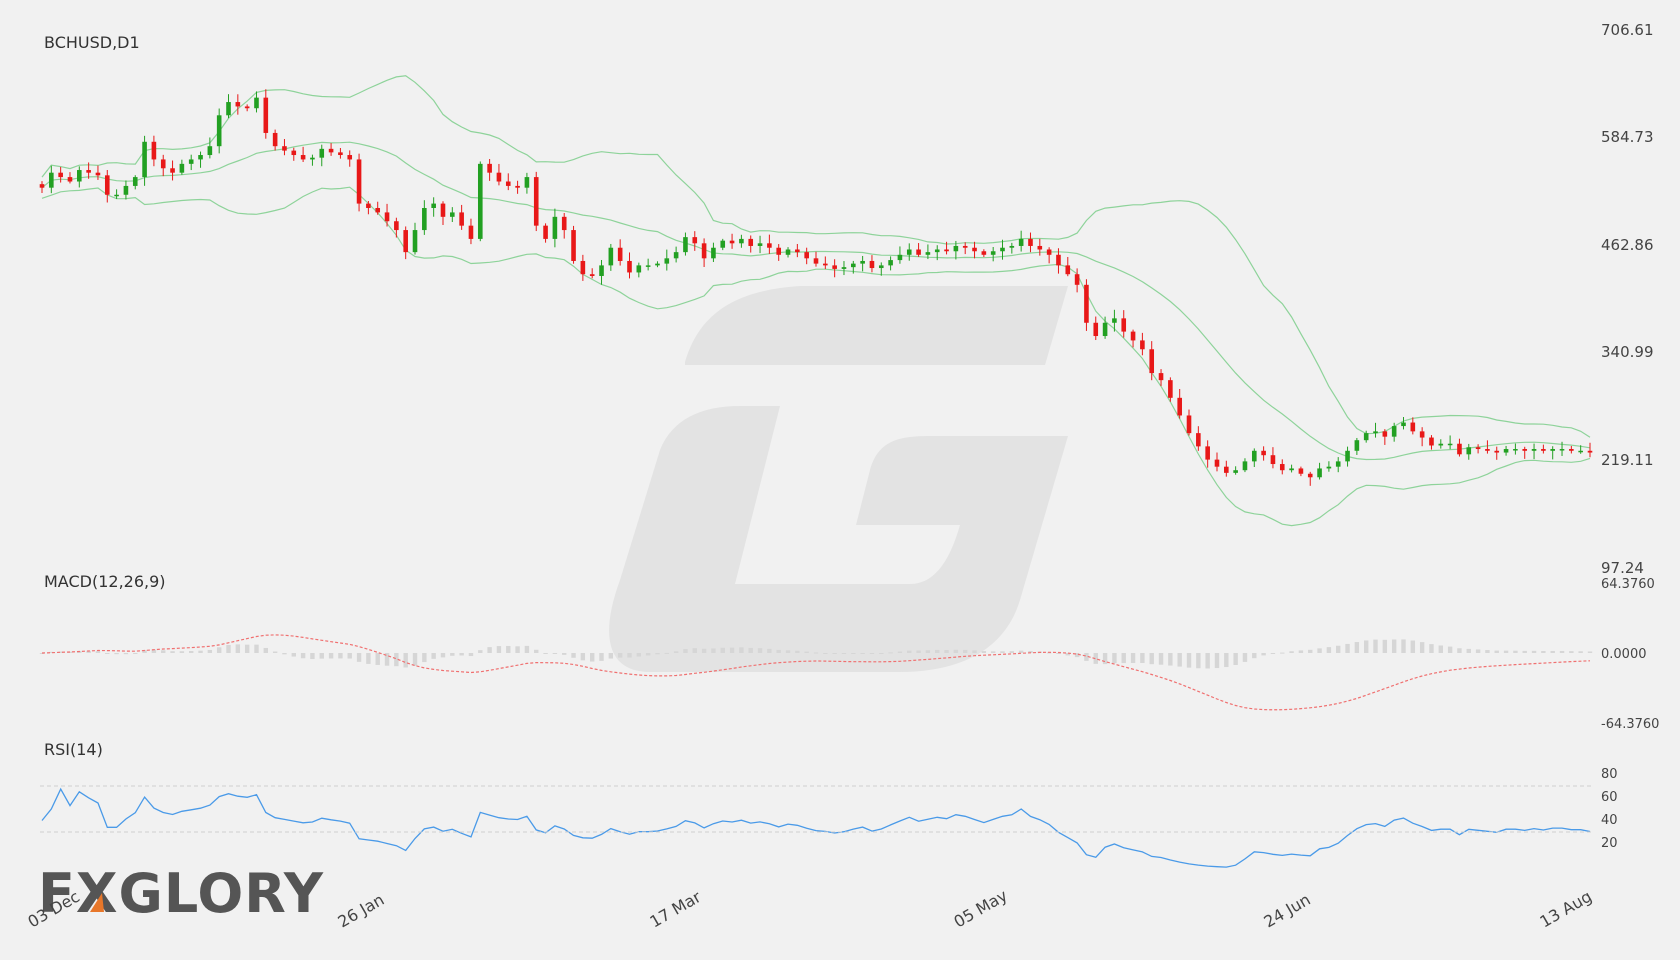 Image resolution: width=1680 pixels, height=960 pixels. Describe the element at coordinates (361, 911) in the screenshot. I see `date-label-1: 26 Jan` at that location.